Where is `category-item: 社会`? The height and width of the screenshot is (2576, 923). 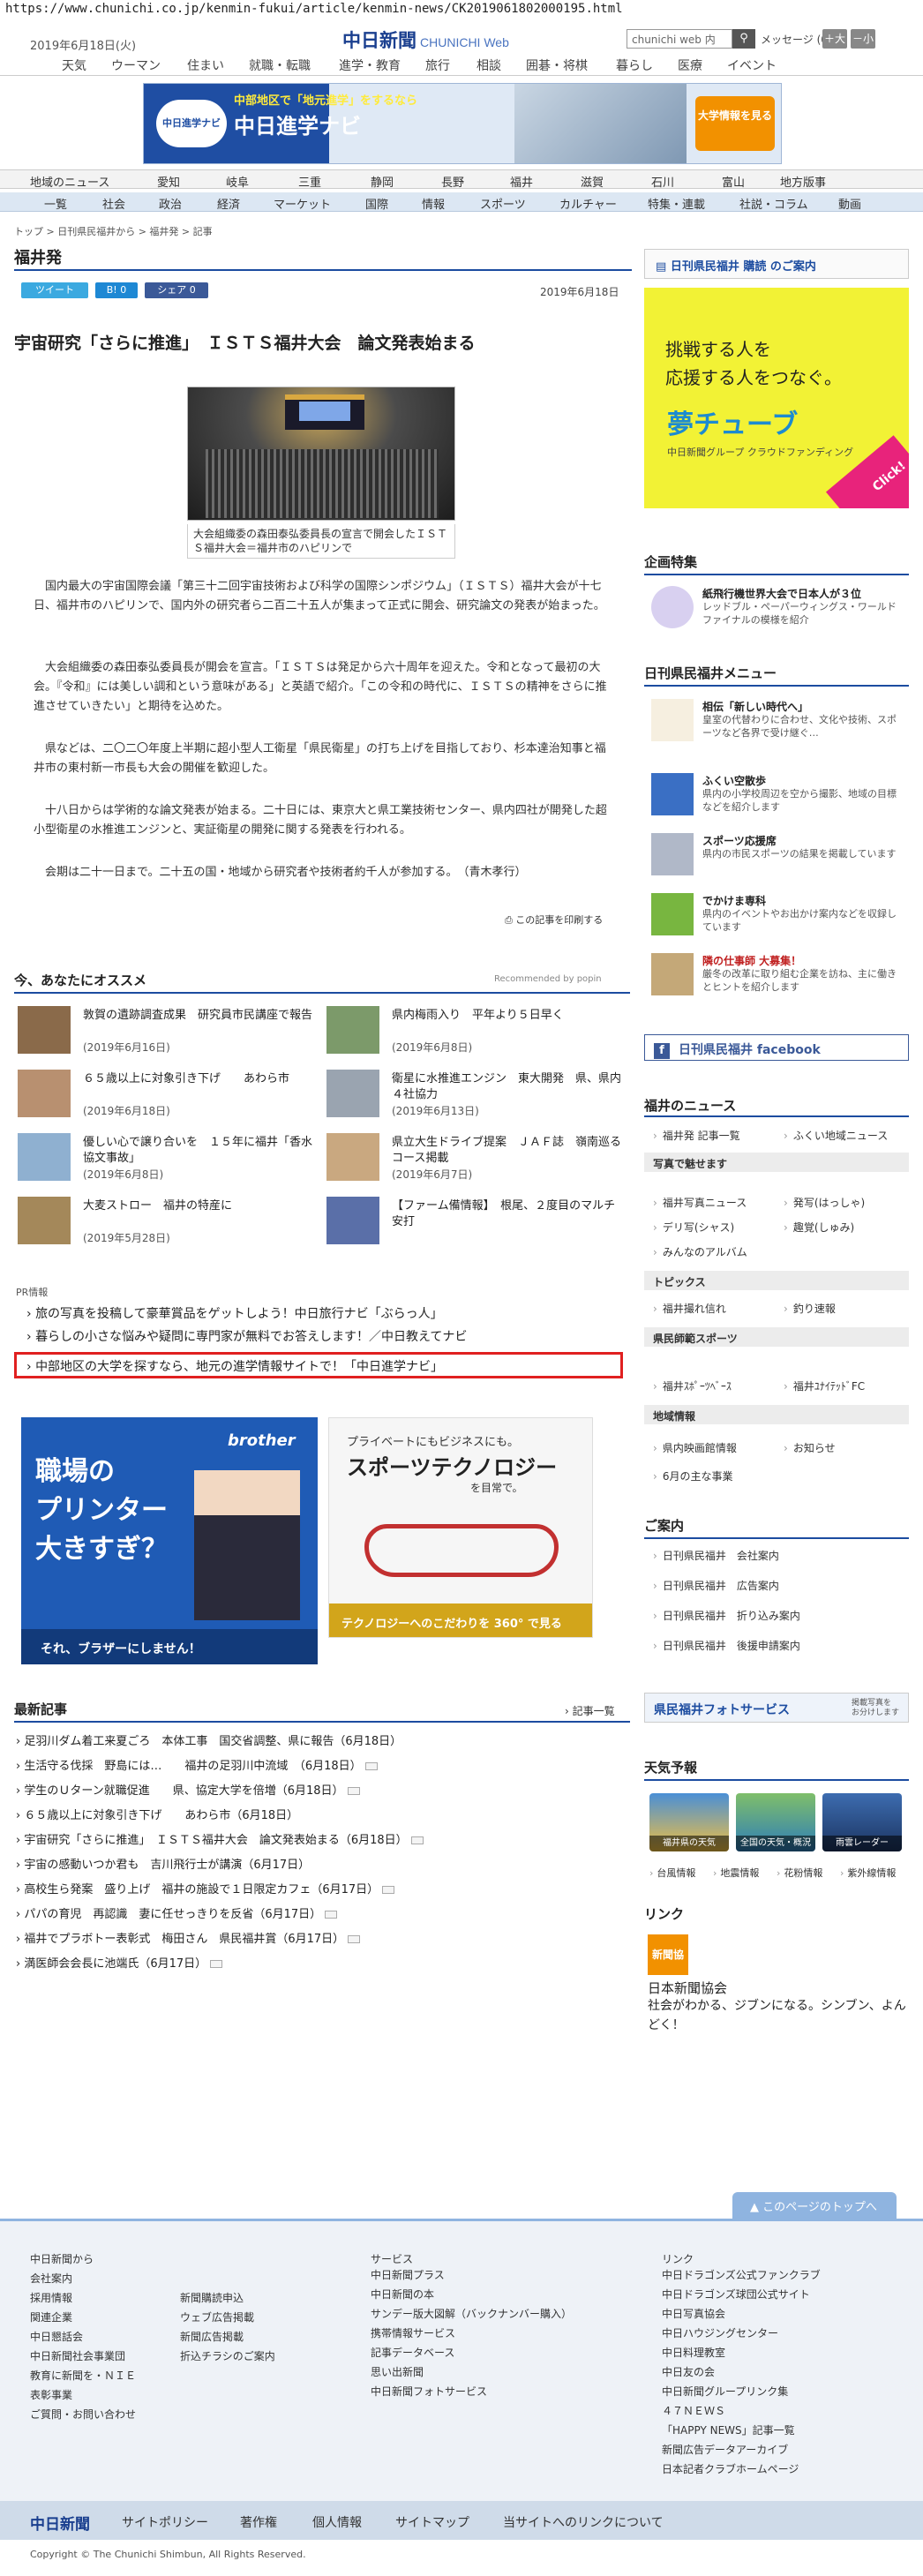
category-item: 社会 is located at coordinates (113, 203).